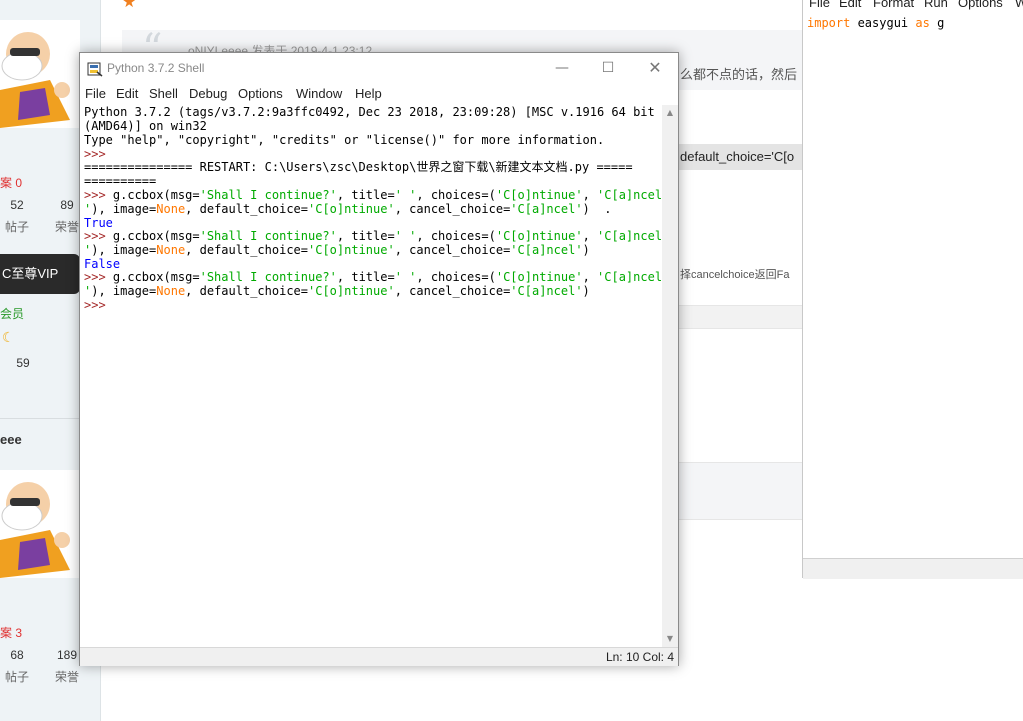 The image size is (1023, 721). Describe the element at coordinates (11, 183) in the screenshot. I see `answers-count: 案 0` at that location.